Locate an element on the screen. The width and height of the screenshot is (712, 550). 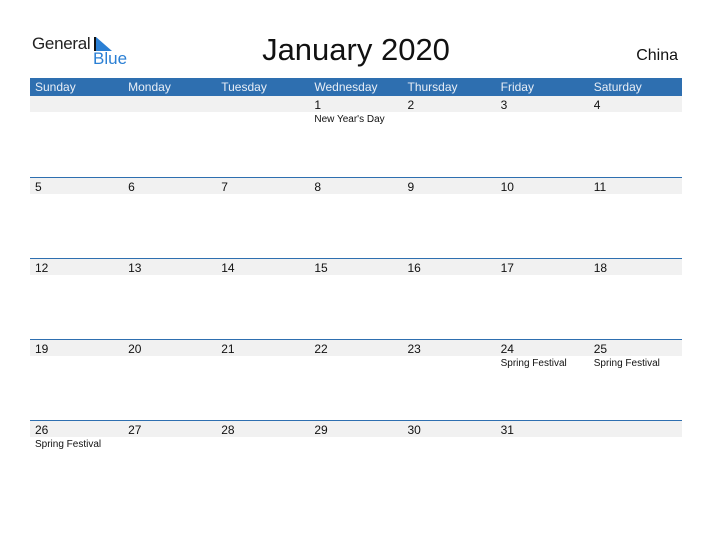
day-number: 12 is located at coordinates (42, 268).